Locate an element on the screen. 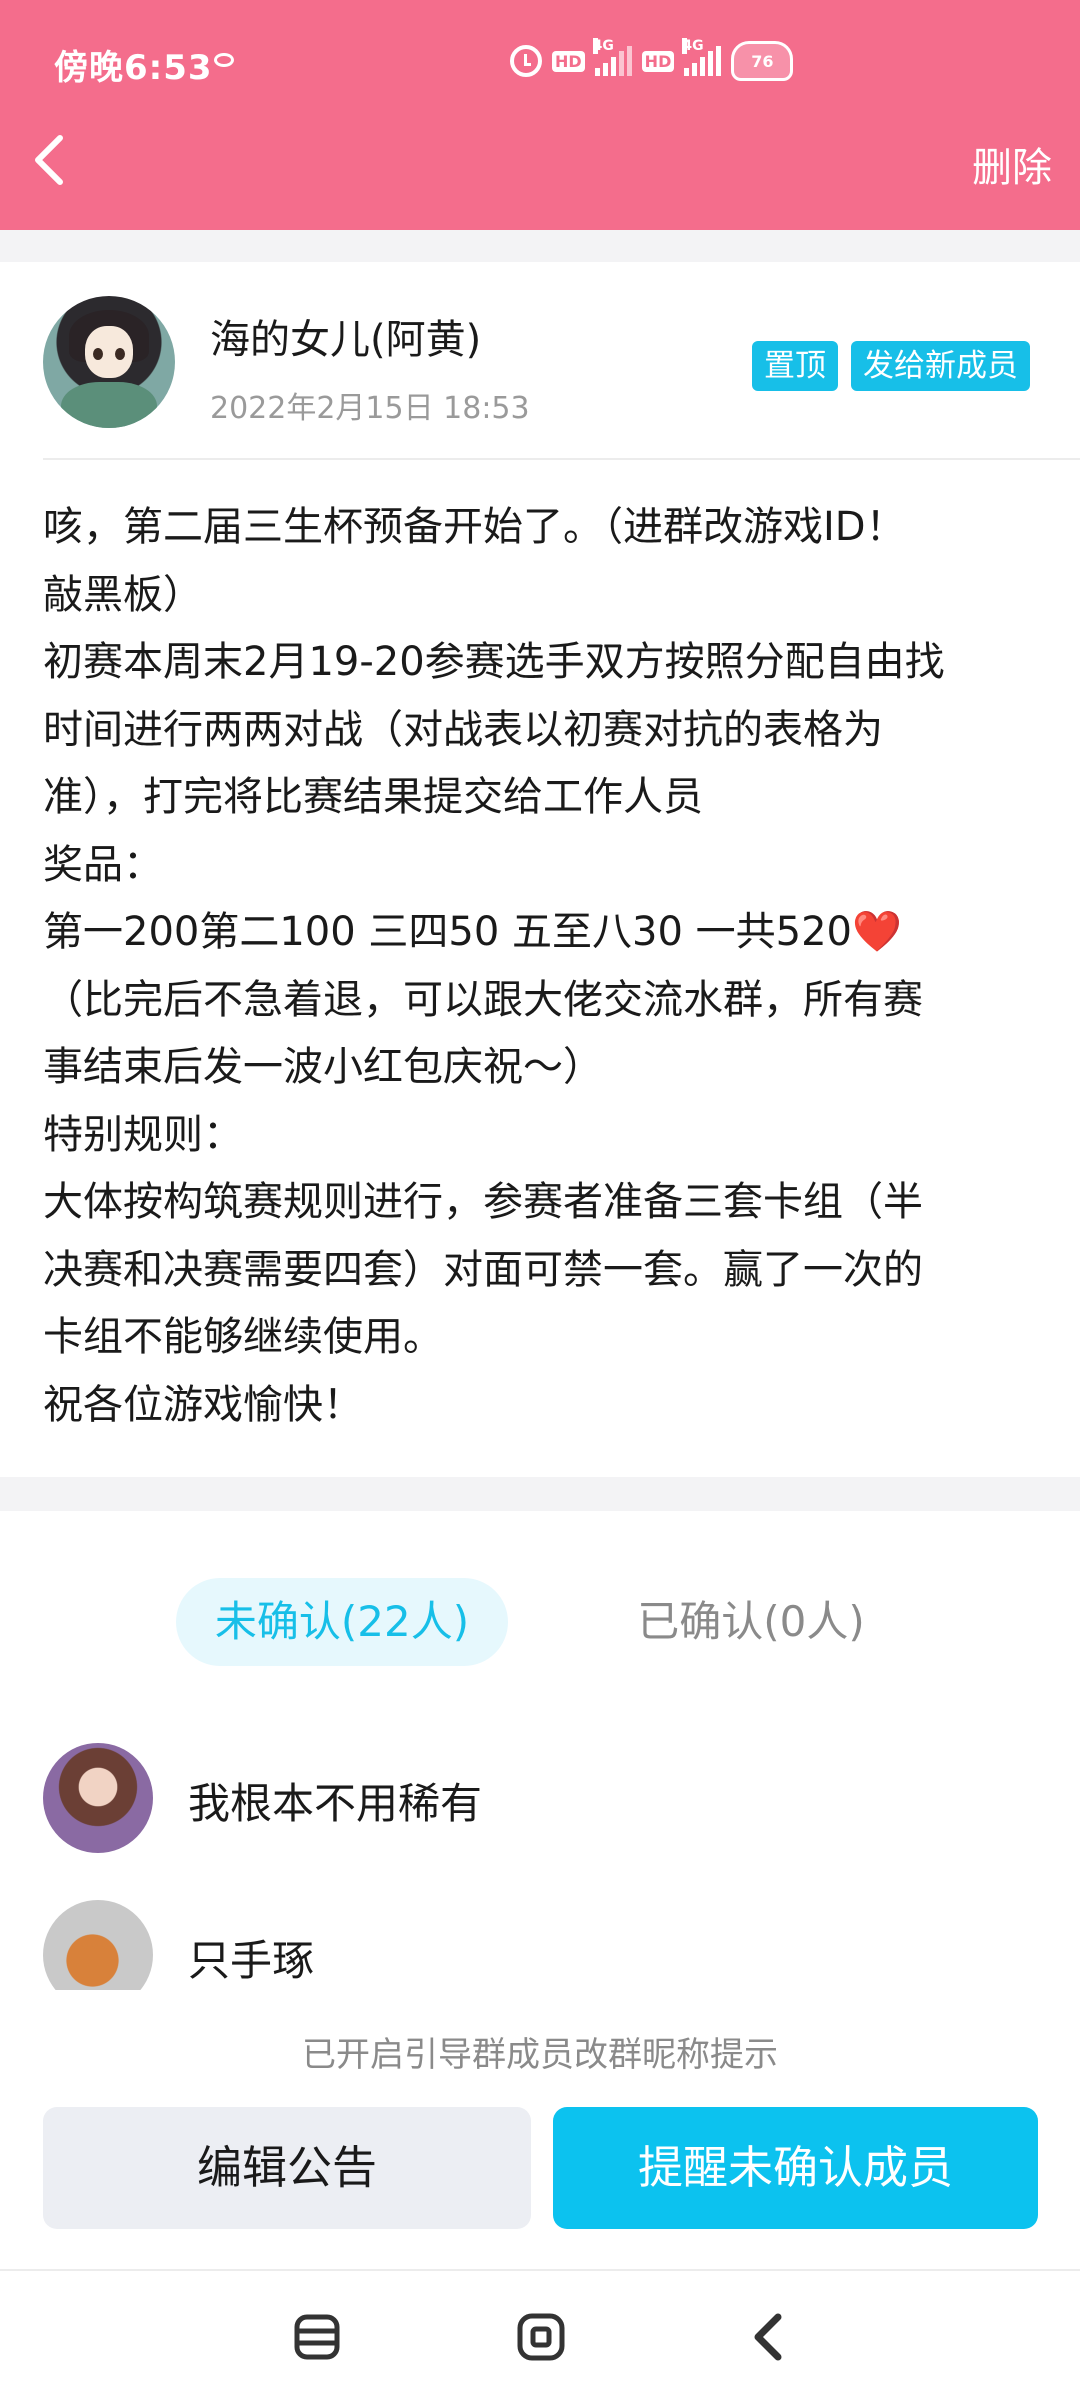 This screenshot has height=2400, width=1080. heart-icon: ❤️ is located at coordinates (876, 932).